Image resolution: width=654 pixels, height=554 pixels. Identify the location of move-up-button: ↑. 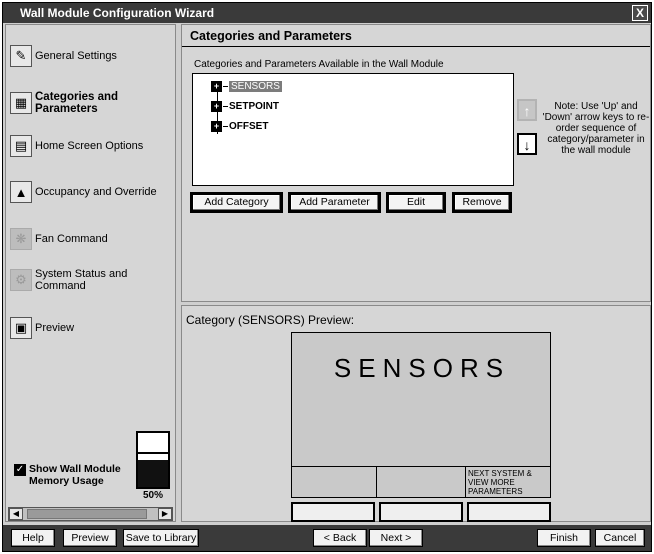
(527, 110).